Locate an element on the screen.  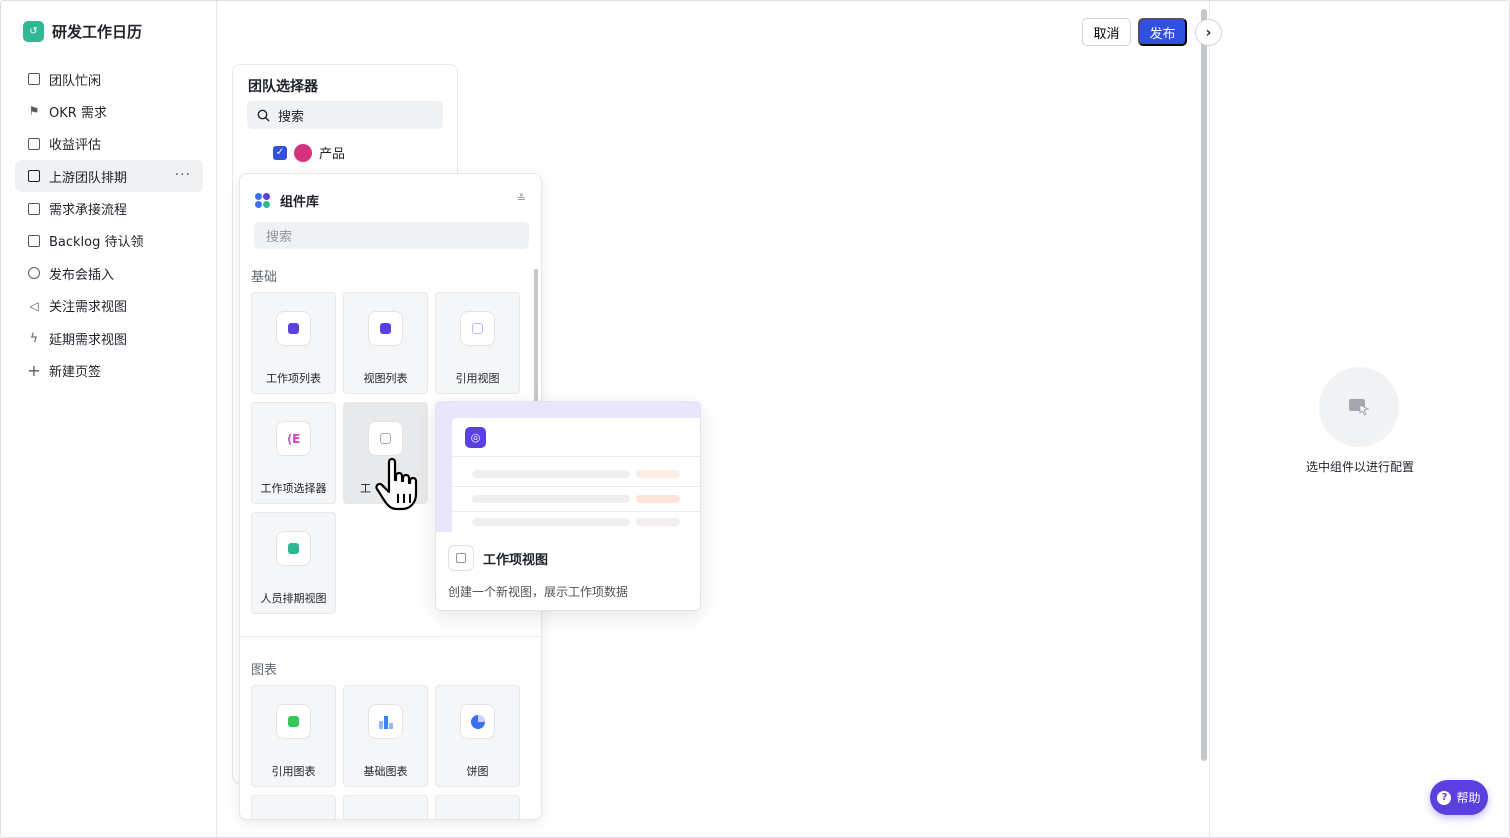
sidebar-item-label: Backlog 待认领 is located at coordinates (96, 243).